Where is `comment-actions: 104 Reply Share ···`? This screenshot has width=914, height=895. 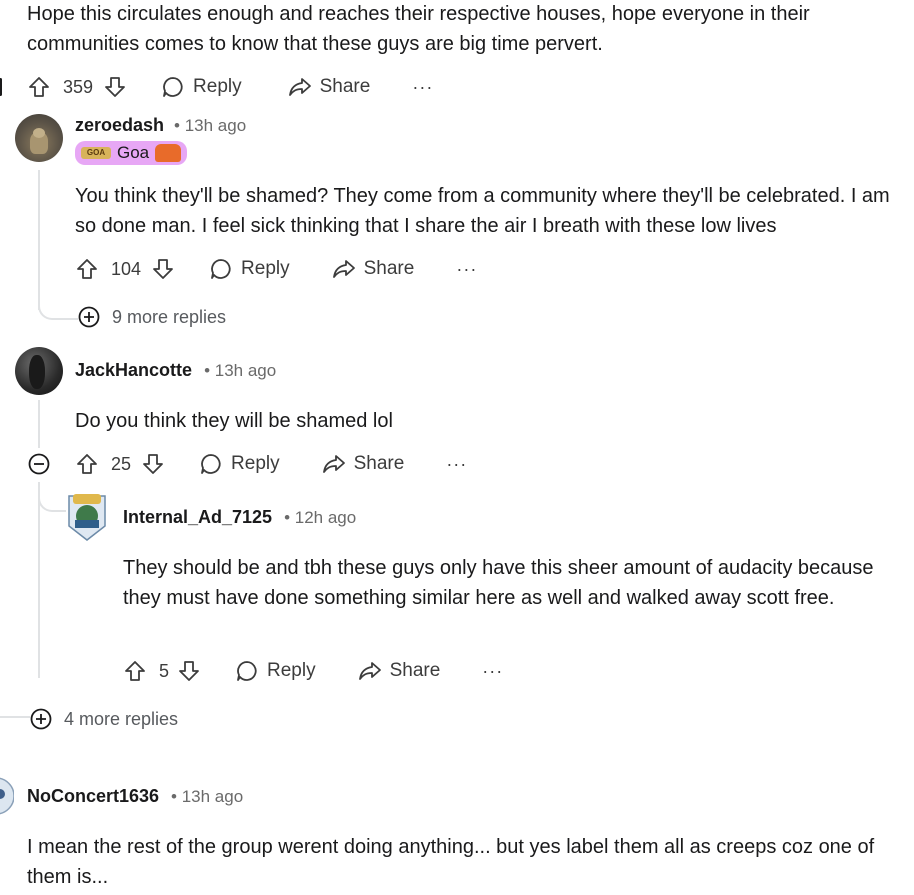
comment-actions: 104 Reply Share ··· is located at coordinates (276, 269).